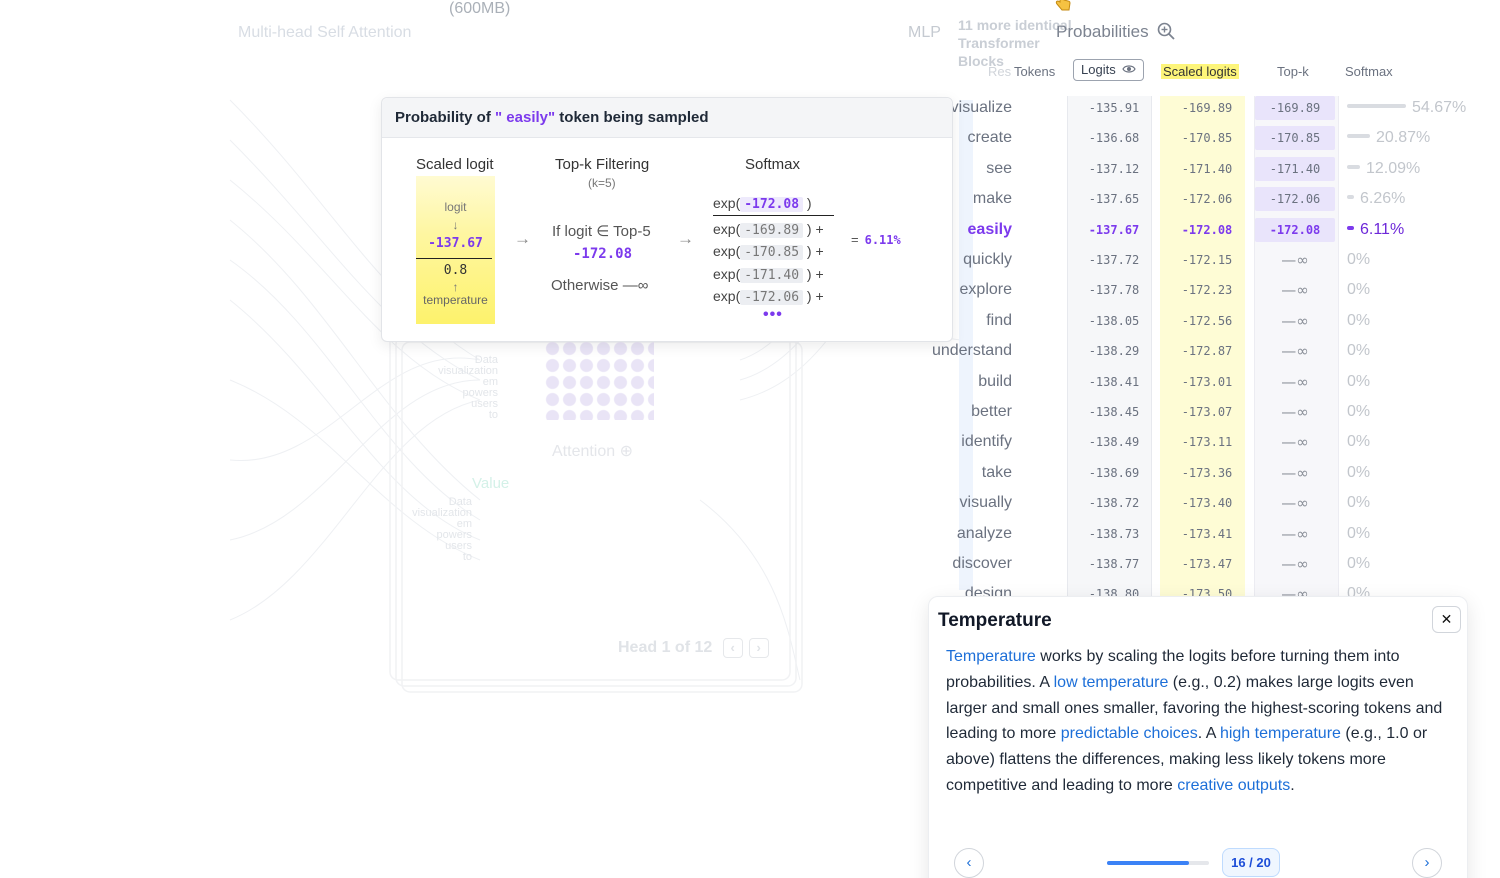 This screenshot has width=1500, height=878. What do you see at coordinates (1220, 263) in the screenshot?
I see `token-row: quickly -137.72 -172.15 —∞ 0%` at bounding box center [1220, 263].